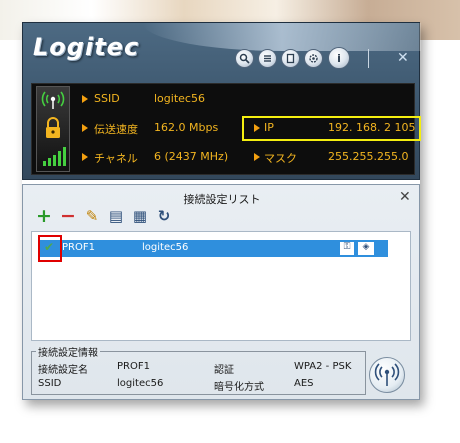 This screenshot has width=460, height=443. What do you see at coordinates (116, 129) in the screenshot?
I see `speed-label: 伝送速度` at bounding box center [116, 129].